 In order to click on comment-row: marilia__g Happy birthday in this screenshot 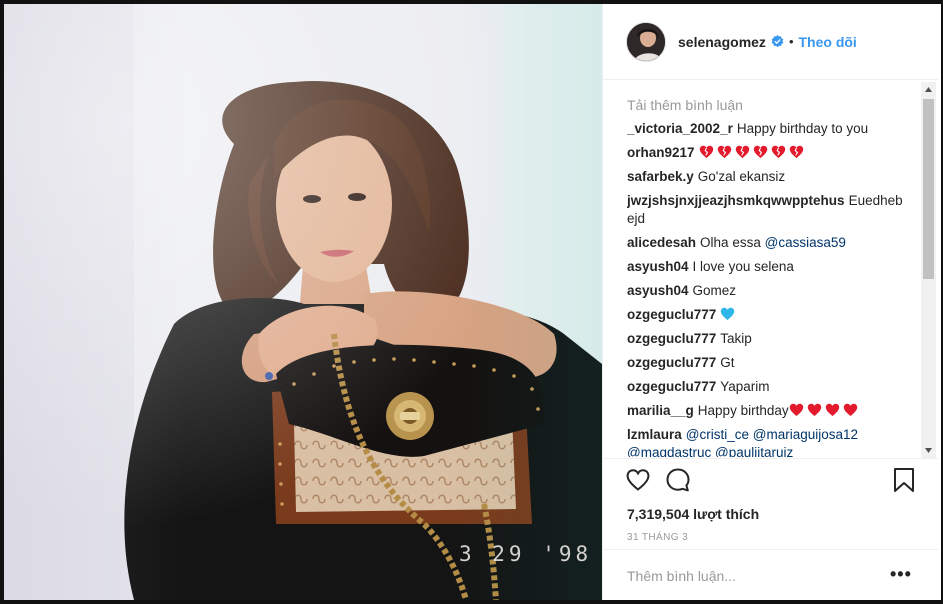, I will do `click(772, 411)`.